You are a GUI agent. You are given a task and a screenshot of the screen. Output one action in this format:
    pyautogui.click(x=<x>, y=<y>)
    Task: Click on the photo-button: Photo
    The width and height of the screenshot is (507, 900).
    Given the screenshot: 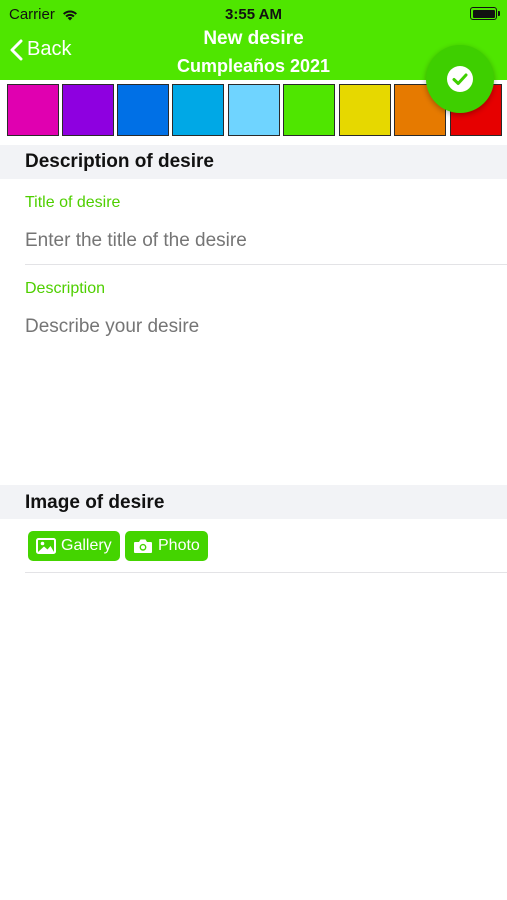 What is the action you would take?
    pyautogui.click(x=166, y=546)
    